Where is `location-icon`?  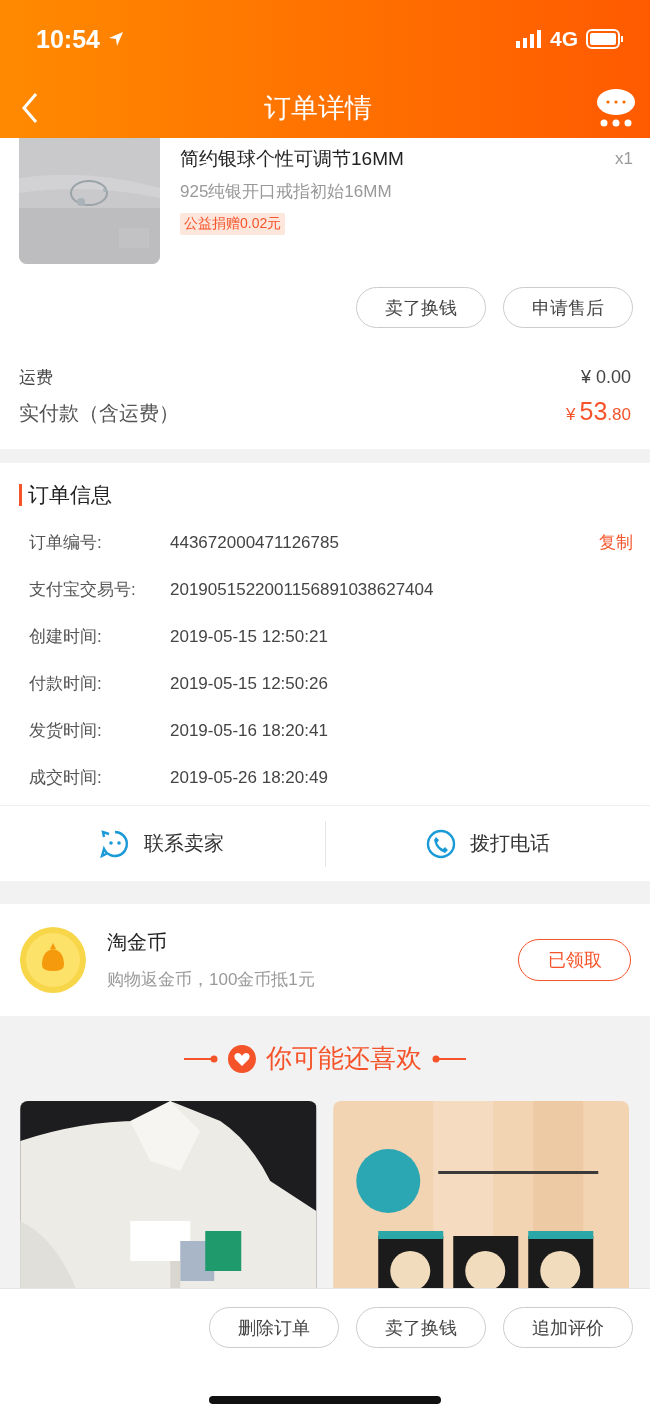
location-icon is located at coordinates (115, 39).